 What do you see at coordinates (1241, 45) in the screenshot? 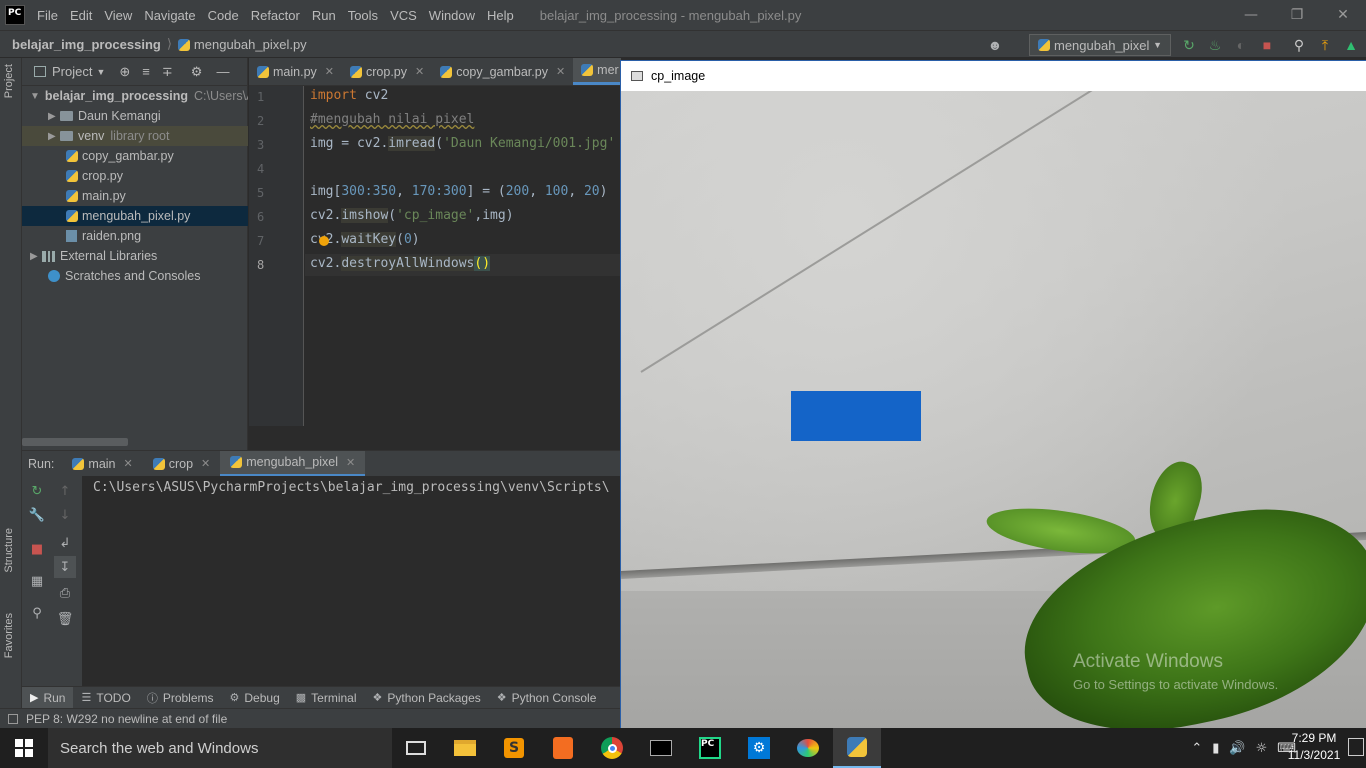
I see `coverage-icon: ◐` at bounding box center [1241, 45].